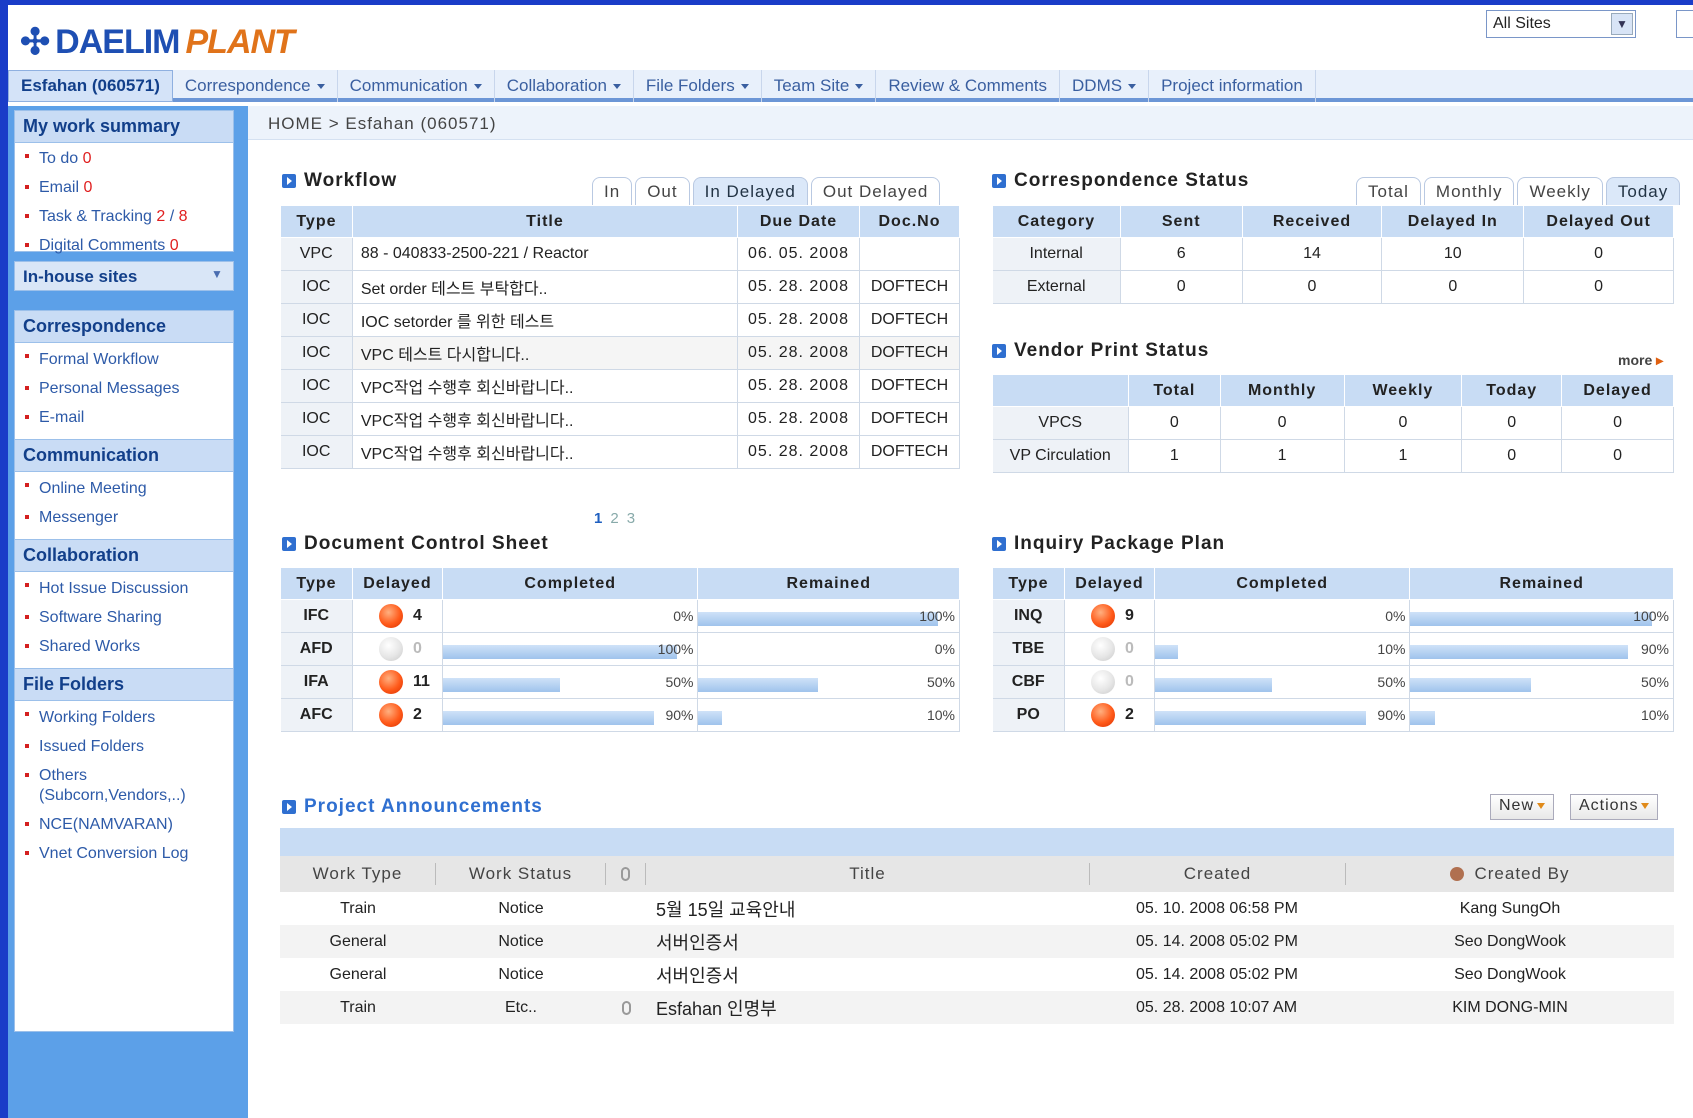 The height and width of the screenshot is (1118, 1693). What do you see at coordinates (124, 786) in the screenshot?
I see `sidebar-item: Others (Subcorn,Vendors,..)` at bounding box center [124, 786].